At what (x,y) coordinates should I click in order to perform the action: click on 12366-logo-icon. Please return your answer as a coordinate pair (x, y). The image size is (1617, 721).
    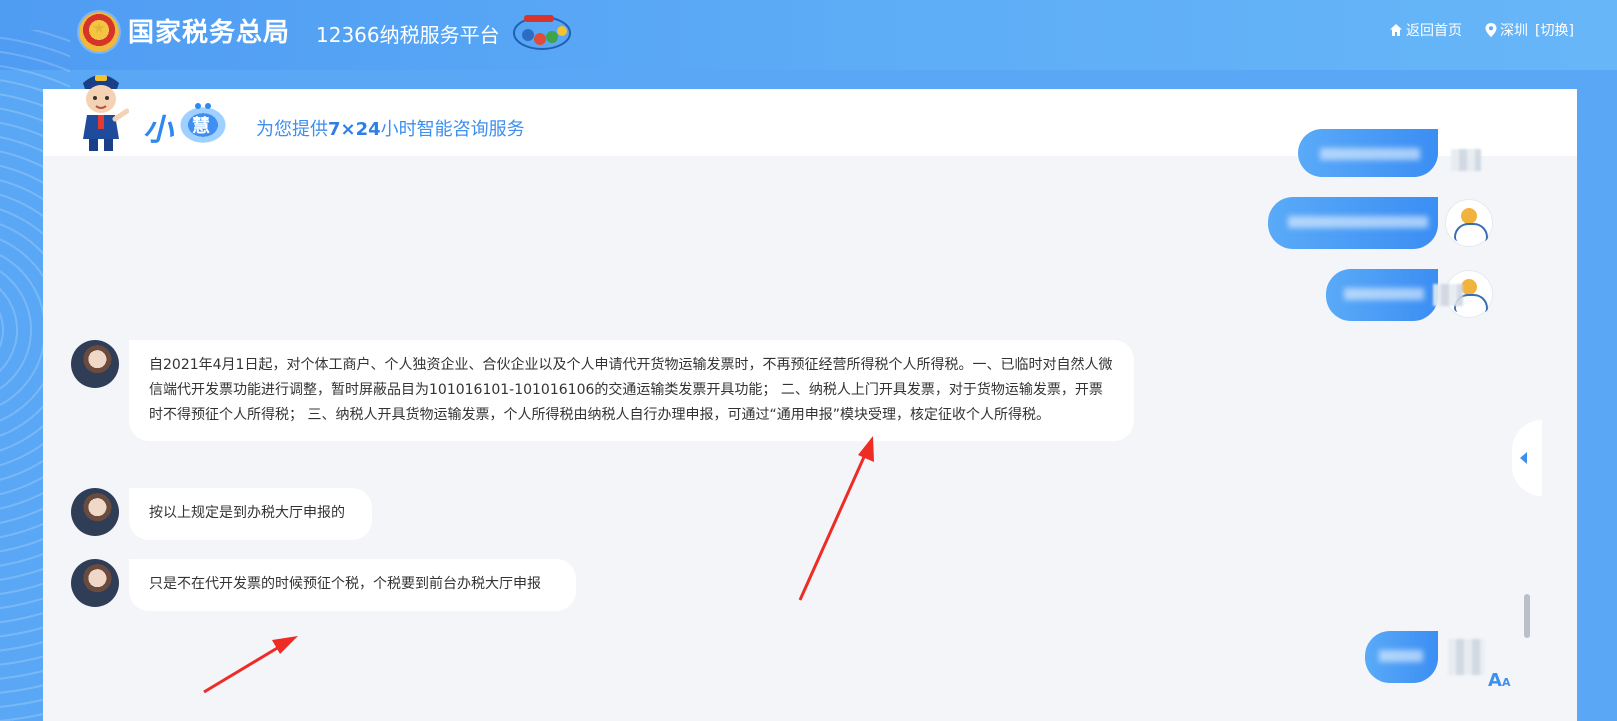
    Looking at the image, I should click on (542, 32).